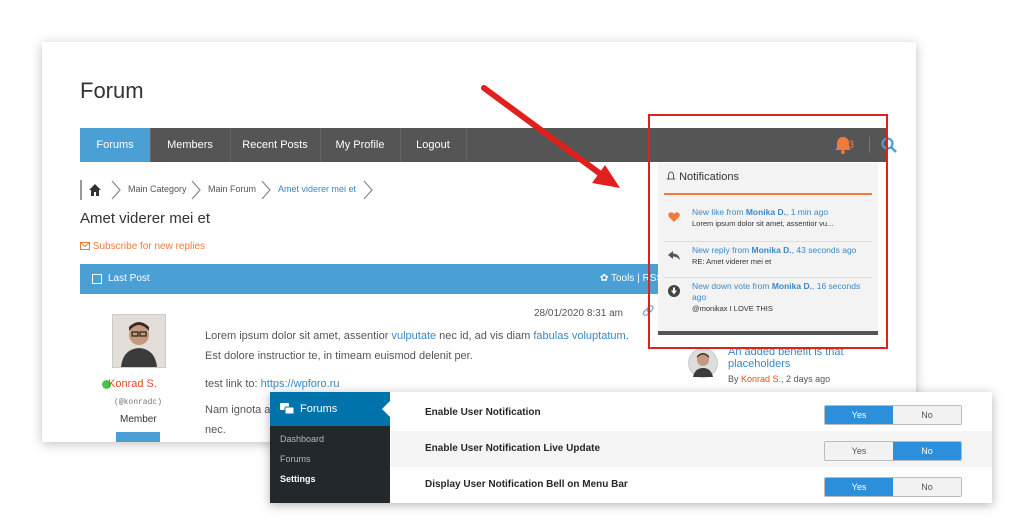 This screenshot has width=1024, height=531. What do you see at coordinates (239, 410) in the screenshot?
I see `post-line-4: Nam ignota al` at bounding box center [239, 410].